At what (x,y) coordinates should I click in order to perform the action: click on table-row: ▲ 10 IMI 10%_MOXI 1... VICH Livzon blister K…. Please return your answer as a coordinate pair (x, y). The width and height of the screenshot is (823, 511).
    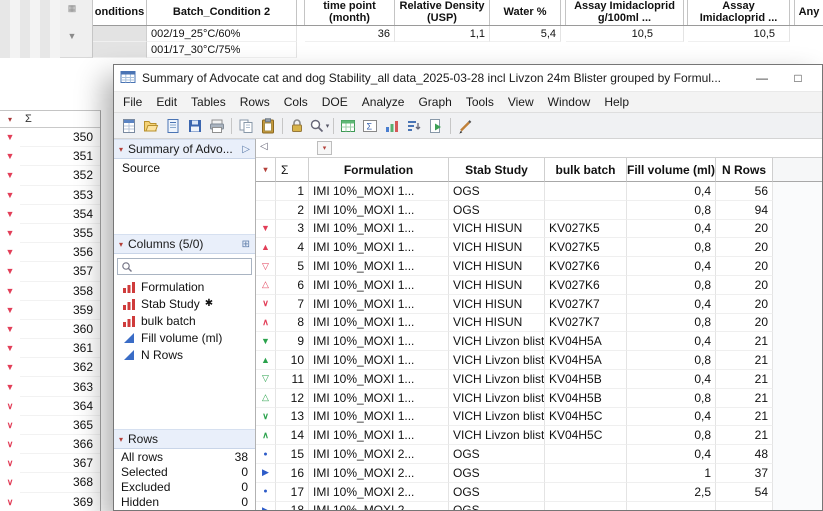
    Looking at the image, I should click on (539, 360).